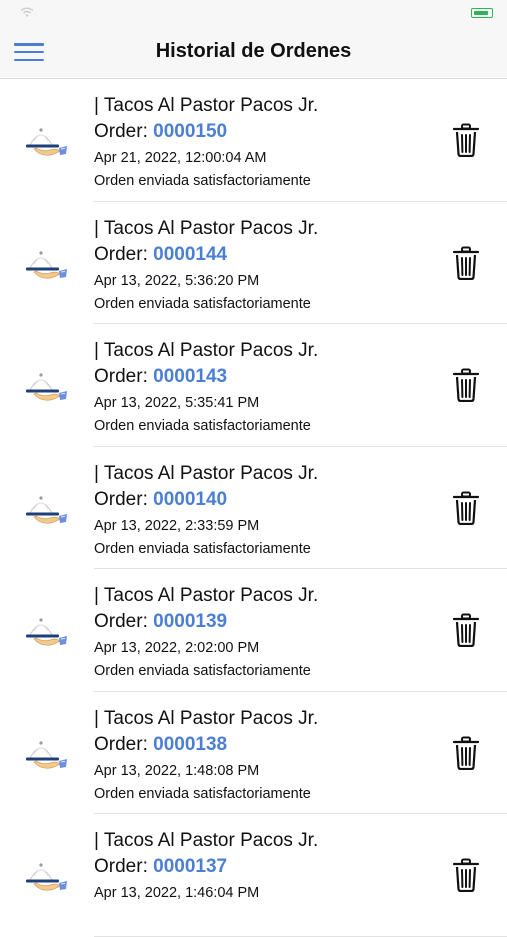  What do you see at coordinates (206, 403) in the screenshot?
I see `order-date: Apr 13, 2022, 5:35:41 PM` at bounding box center [206, 403].